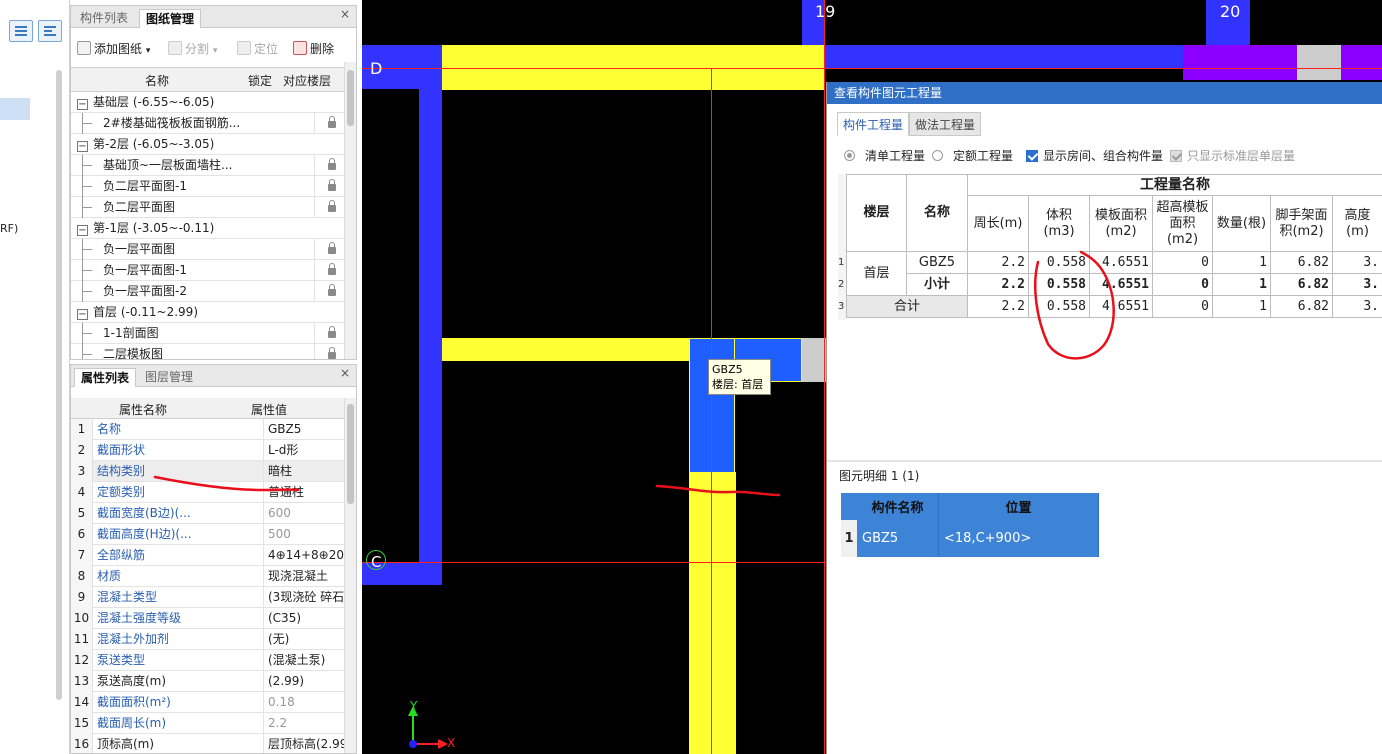 The image size is (1382, 754). What do you see at coordinates (213, 228) in the screenshot?
I see `tree-group-row: − 第-1层 (-3.05~-0.11)` at bounding box center [213, 228].